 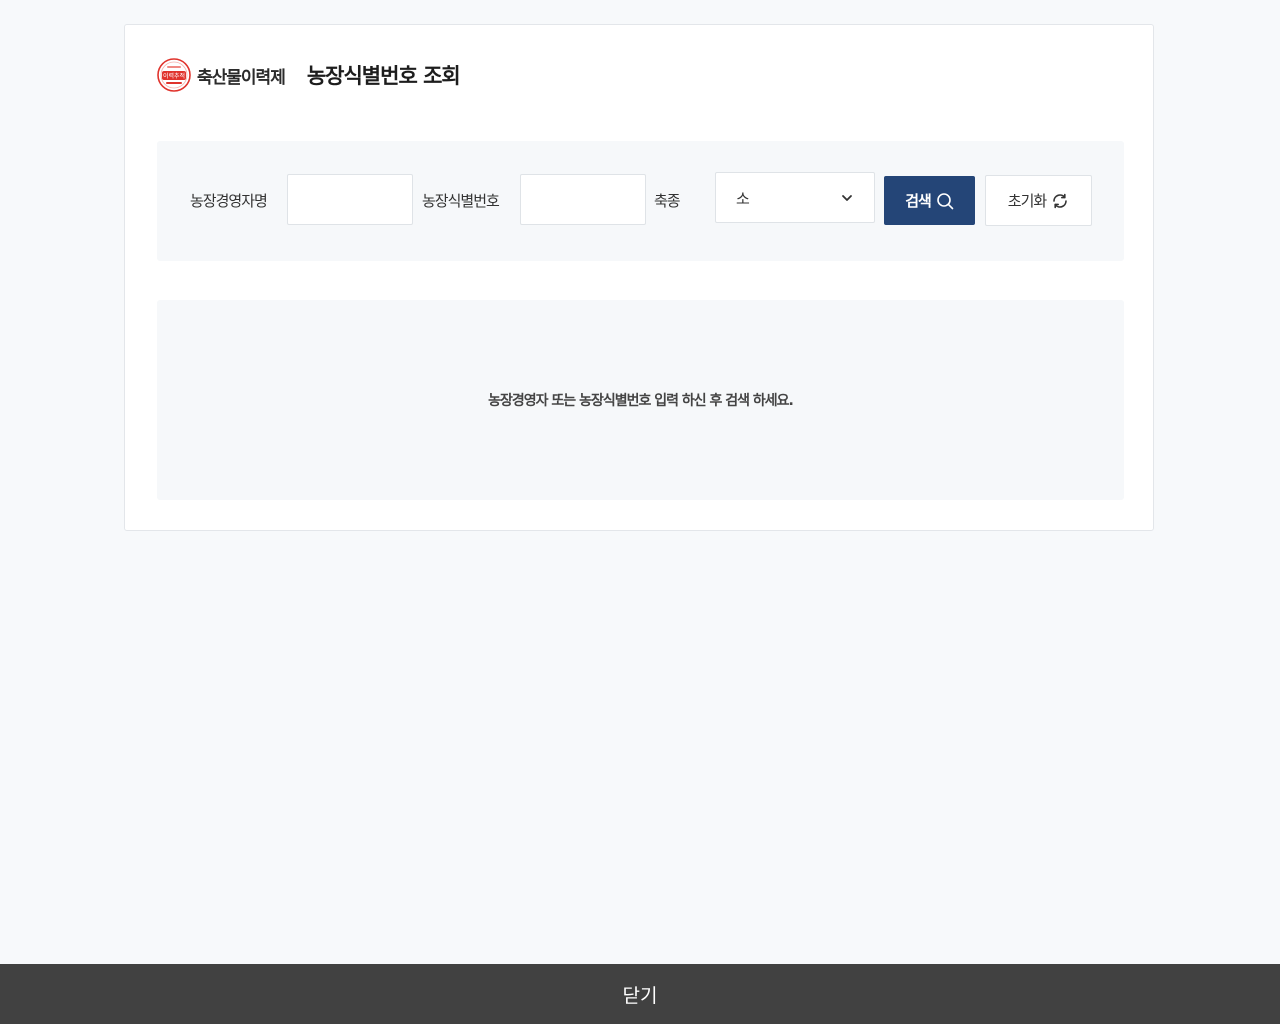 What do you see at coordinates (743, 199) in the screenshot?
I see `species-selected-value: 소` at bounding box center [743, 199].